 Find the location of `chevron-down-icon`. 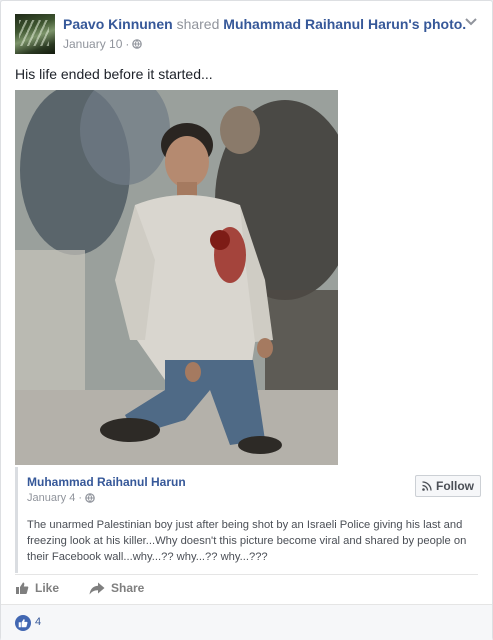

chevron-down-icon is located at coordinates (471, 22).